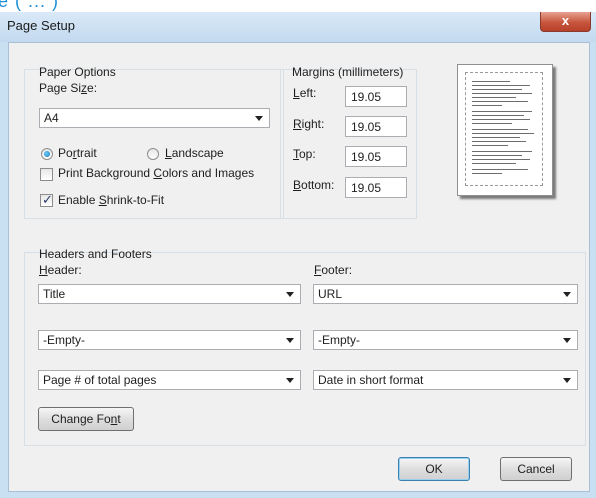 Image resolution: width=596 pixels, height=498 pixels. What do you see at coordinates (64, 340) in the screenshot?
I see `header-select-2-value: -Empty-` at bounding box center [64, 340].